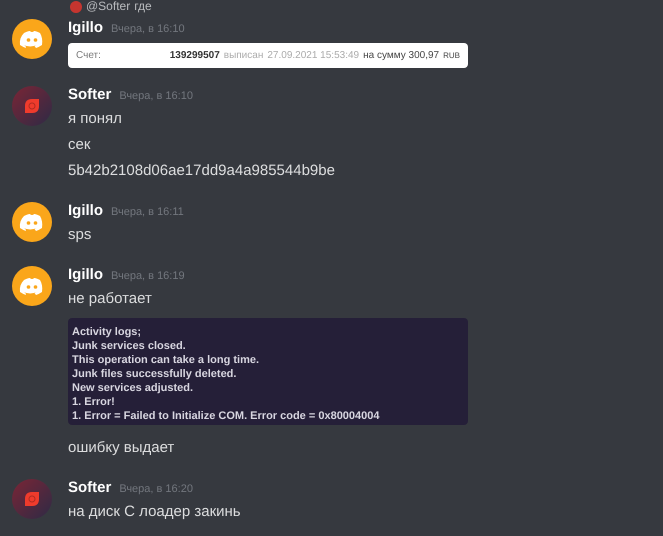  What do you see at coordinates (313, 56) in the screenshot?
I see `invoice-date: 27.09.2021 15:53:49` at bounding box center [313, 56].